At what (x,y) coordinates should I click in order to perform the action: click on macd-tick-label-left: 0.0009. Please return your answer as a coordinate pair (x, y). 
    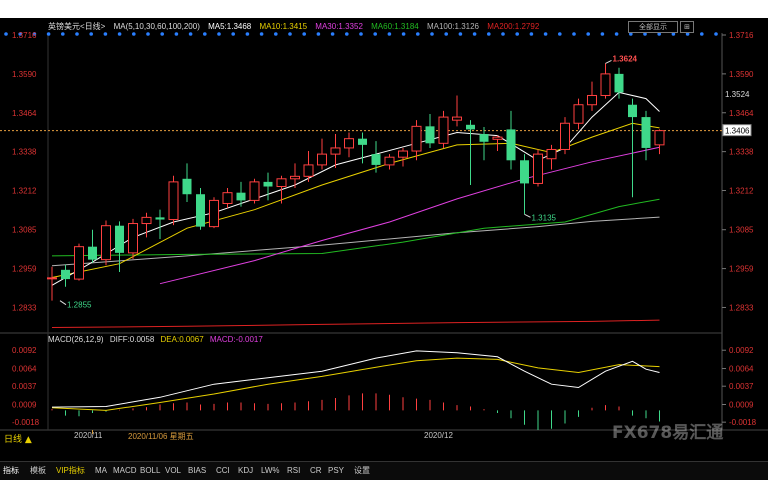
    Looking at the image, I should click on (24, 405).